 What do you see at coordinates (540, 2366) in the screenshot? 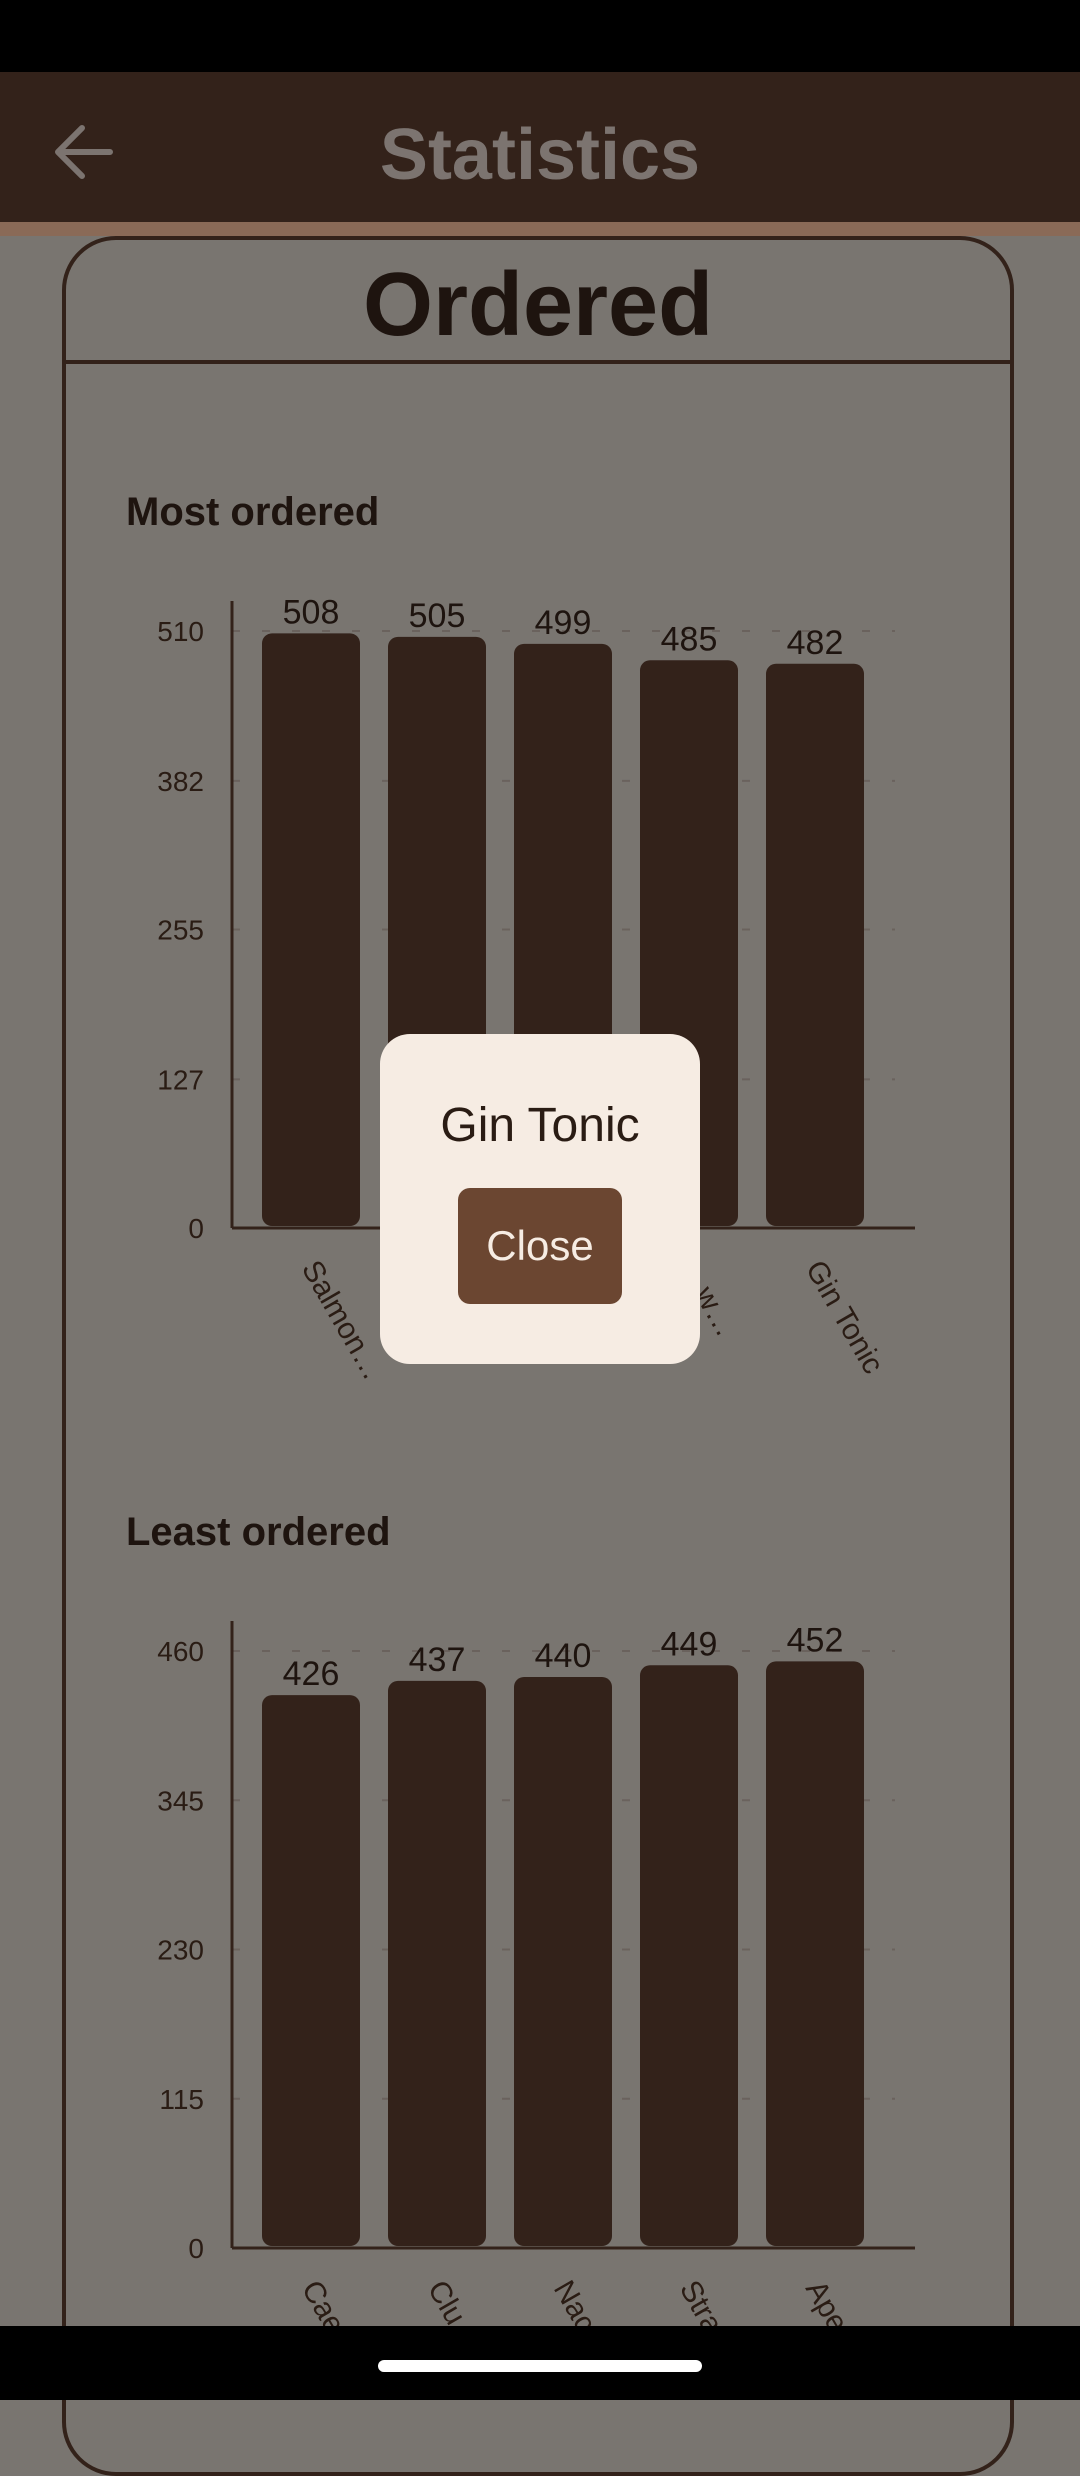
I see `home-gesture-handle` at bounding box center [540, 2366].